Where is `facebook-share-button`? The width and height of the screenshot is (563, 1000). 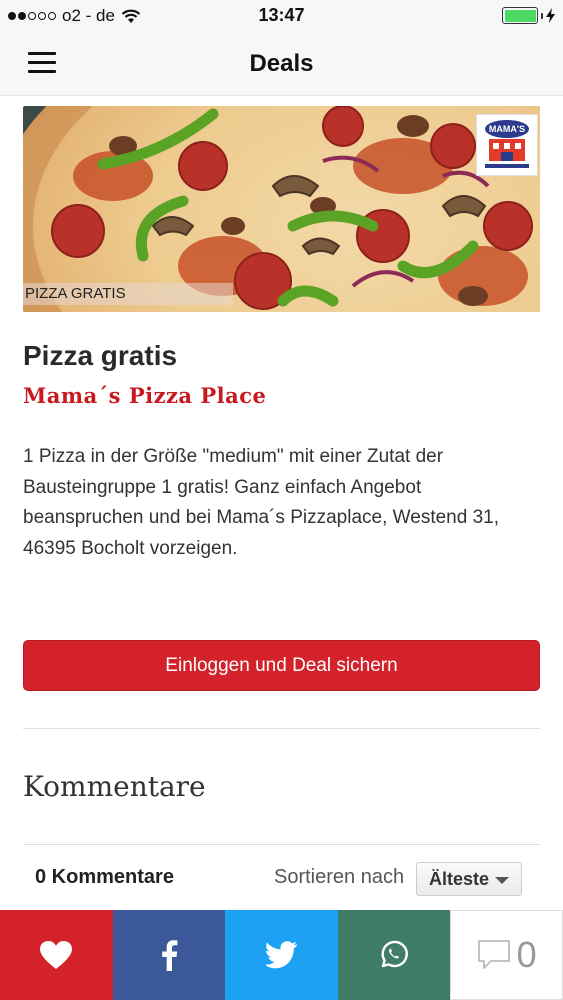
facebook-share-button is located at coordinates (169, 955).